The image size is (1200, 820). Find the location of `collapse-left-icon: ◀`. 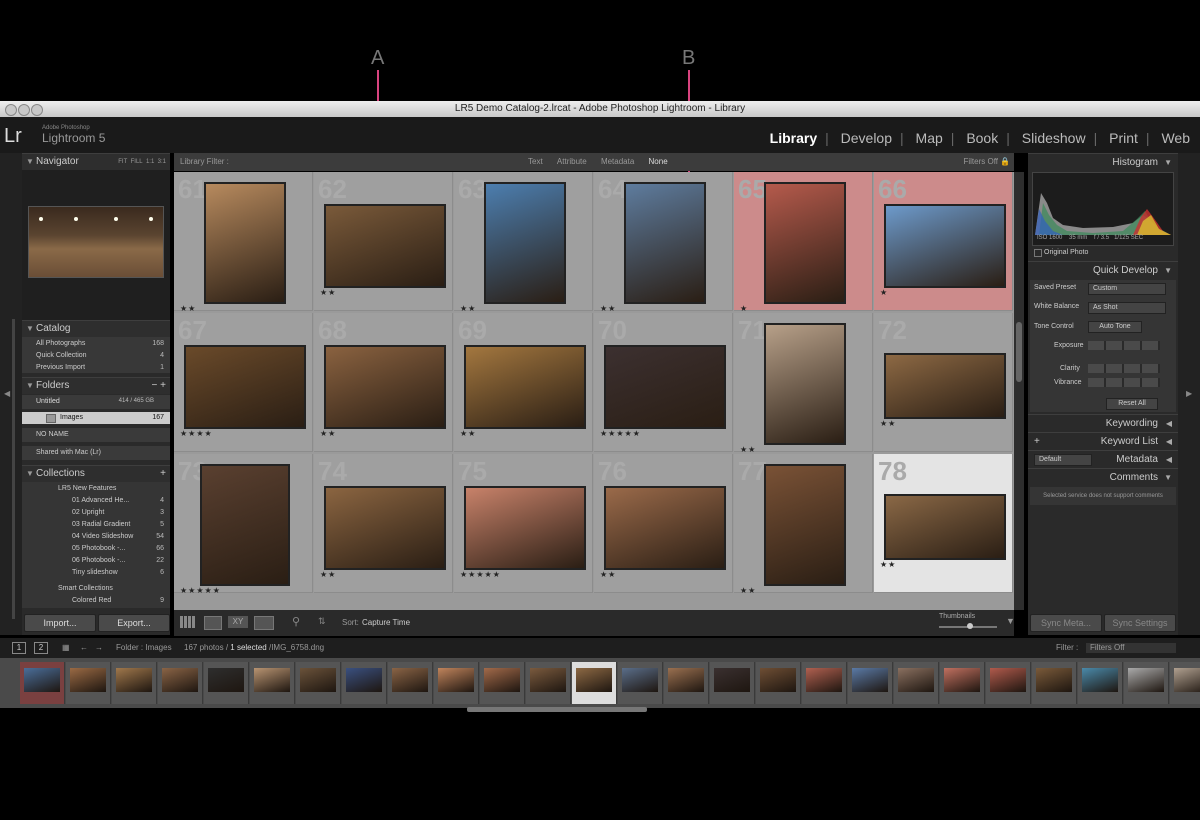

collapse-left-icon: ◀ is located at coordinates (7, 393).